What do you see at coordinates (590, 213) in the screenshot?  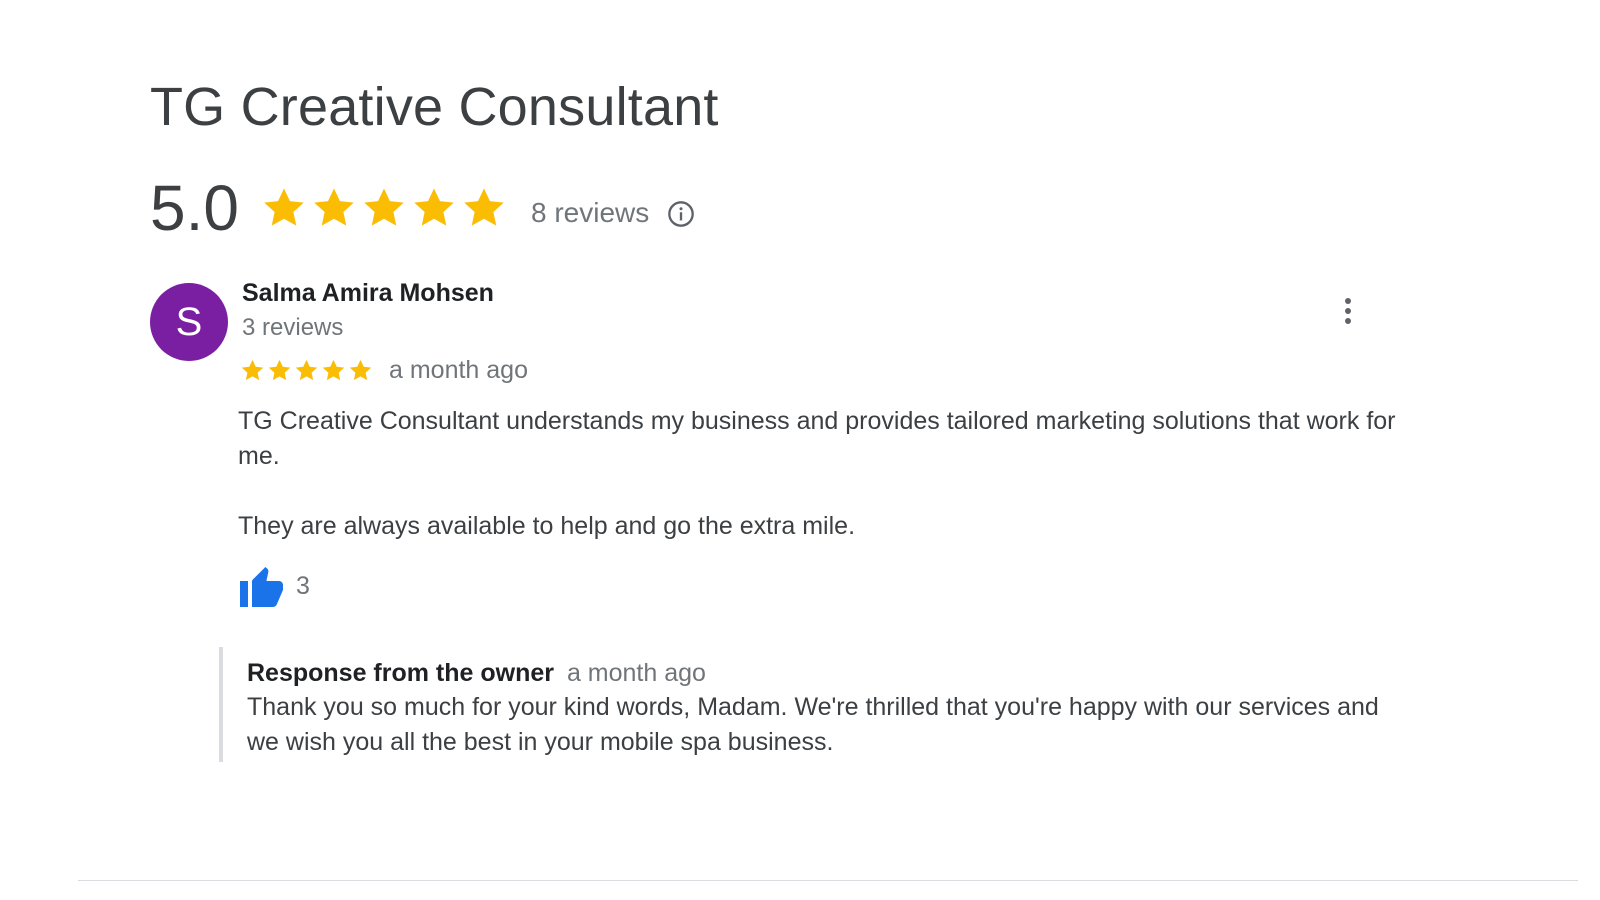 I see `total-review-count: 8 reviews` at bounding box center [590, 213].